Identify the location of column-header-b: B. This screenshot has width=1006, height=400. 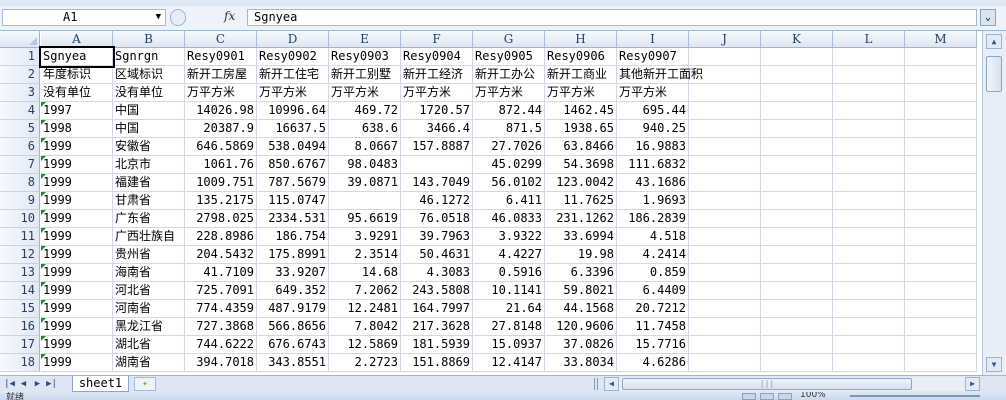
(149, 39).